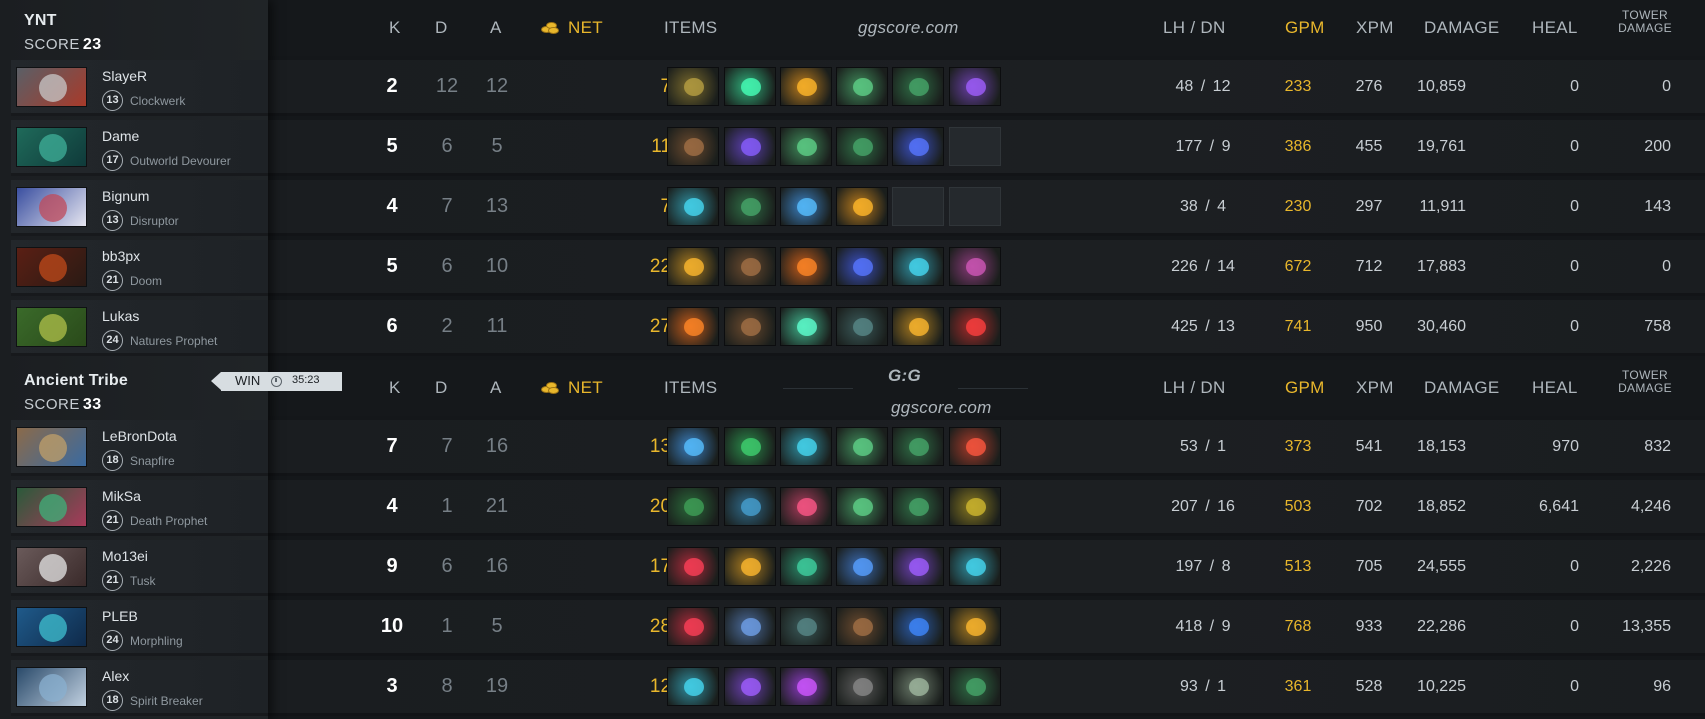  What do you see at coordinates (139, 268) in the screenshot?
I see `player-card: bb3px 21 Doom` at bounding box center [139, 268].